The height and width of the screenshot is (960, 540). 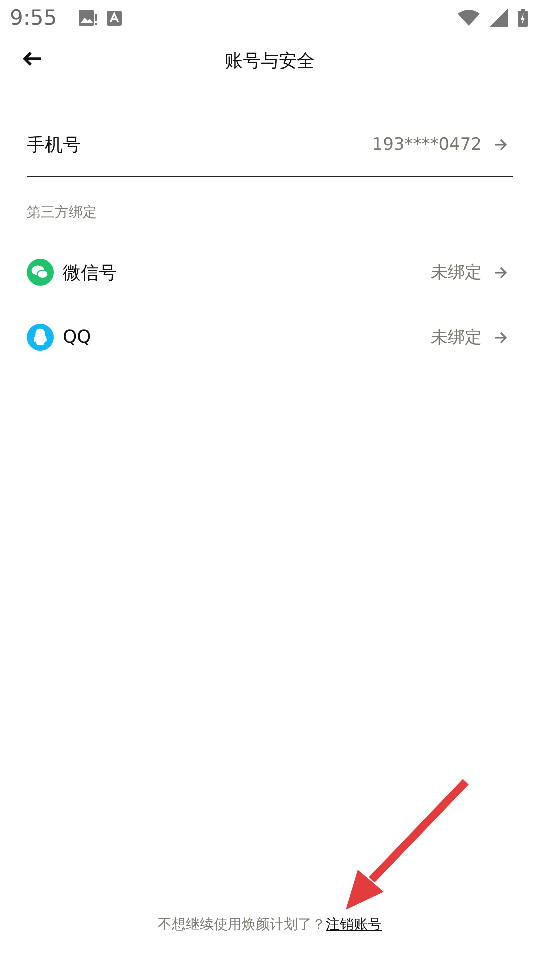 What do you see at coordinates (40, 272) in the screenshot?
I see `chat-bubbles-icon` at bounding box center [40, 272].